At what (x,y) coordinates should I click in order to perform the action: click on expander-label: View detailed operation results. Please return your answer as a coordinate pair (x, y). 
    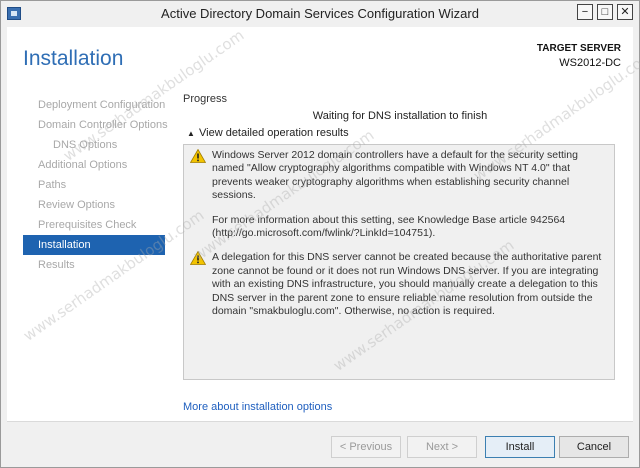
    Looking at the image, I should click on (274, 133).